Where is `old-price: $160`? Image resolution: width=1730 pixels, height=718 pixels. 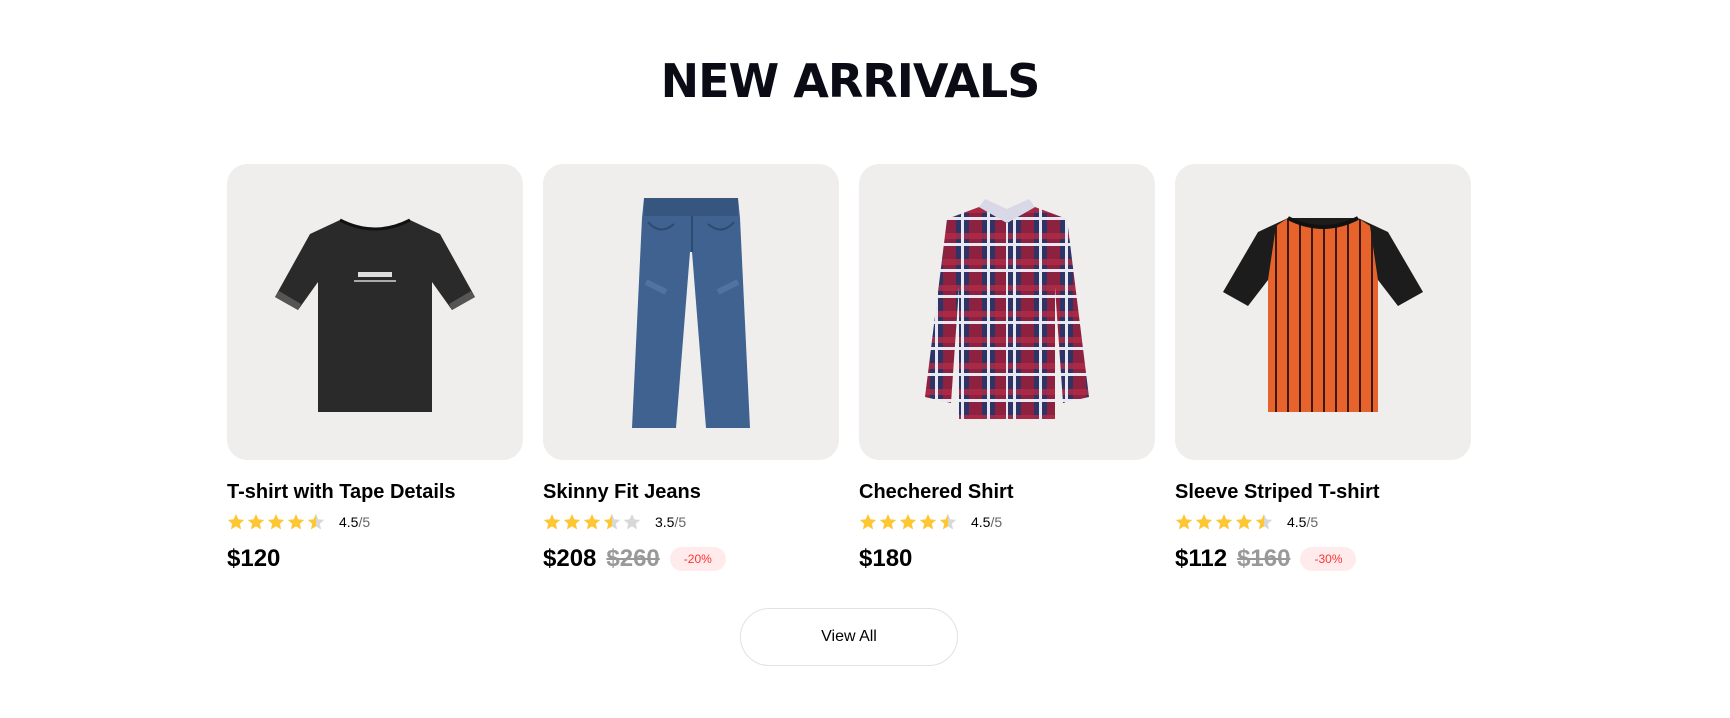
old-price: $160 is located at coordinates (1264, 558).